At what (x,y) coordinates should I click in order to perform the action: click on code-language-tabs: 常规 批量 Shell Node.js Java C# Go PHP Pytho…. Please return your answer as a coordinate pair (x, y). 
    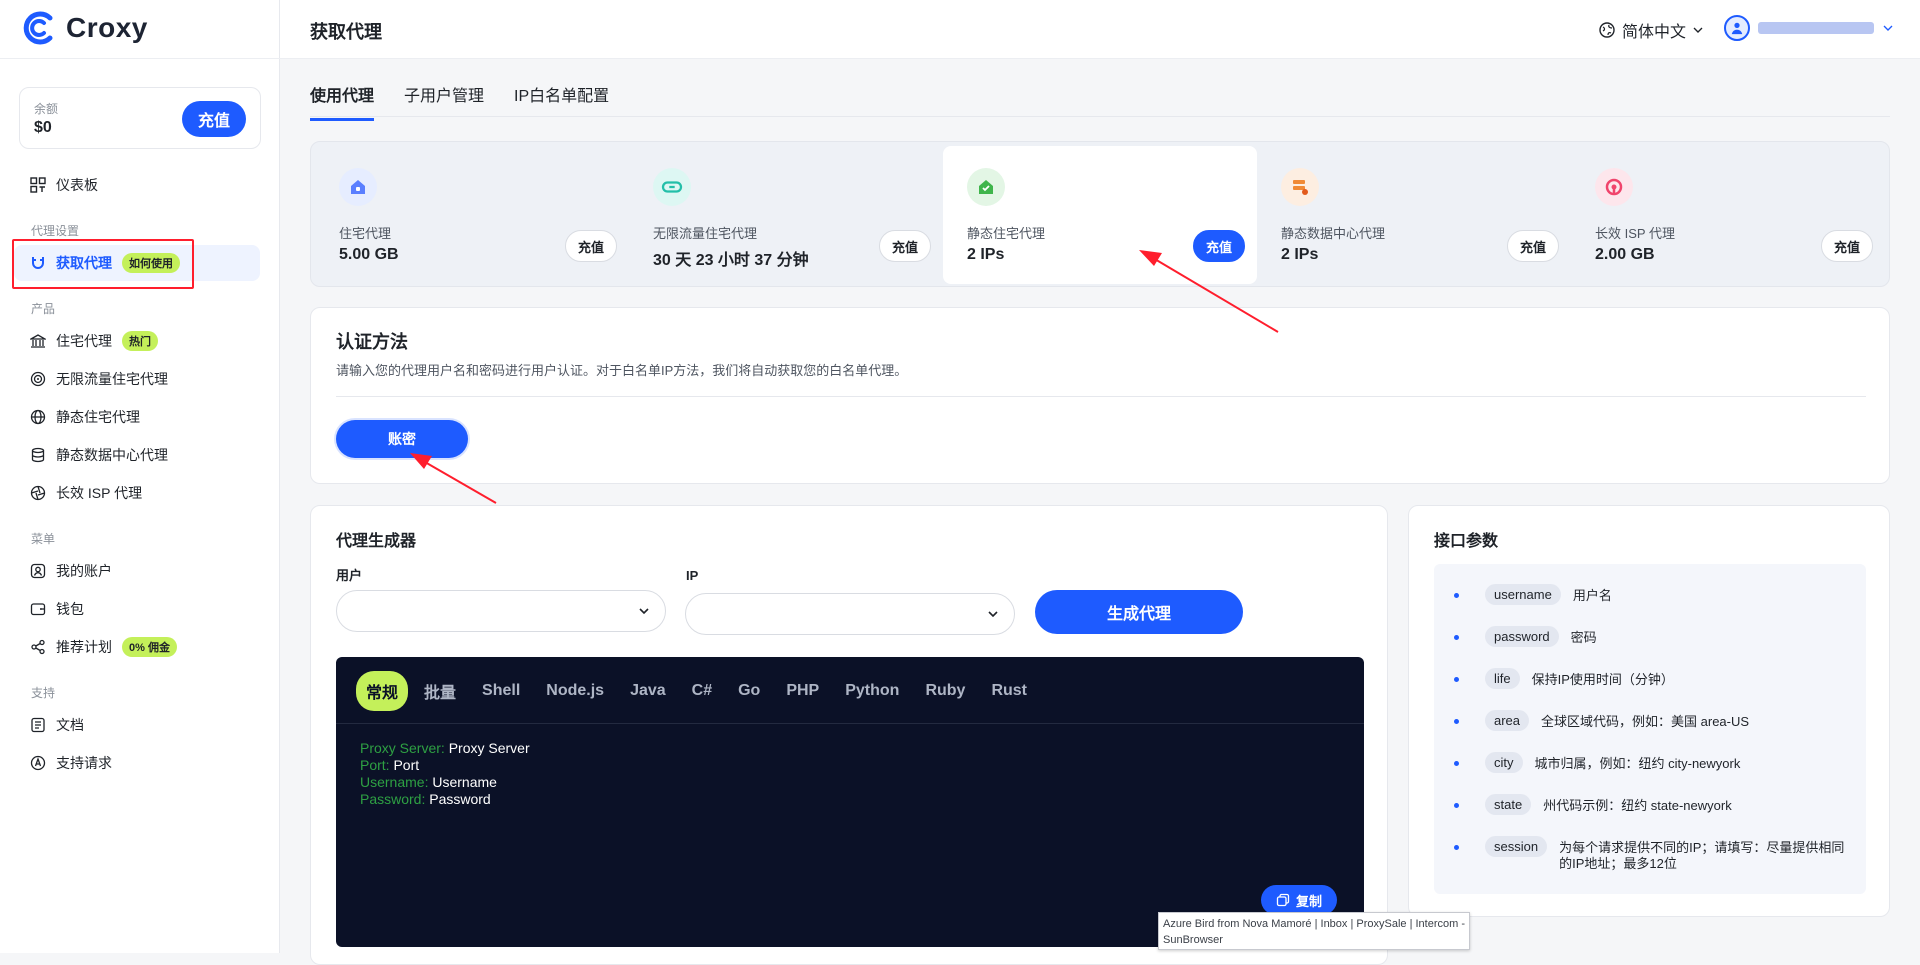
    Looking at the image, I should click on (696, 691).